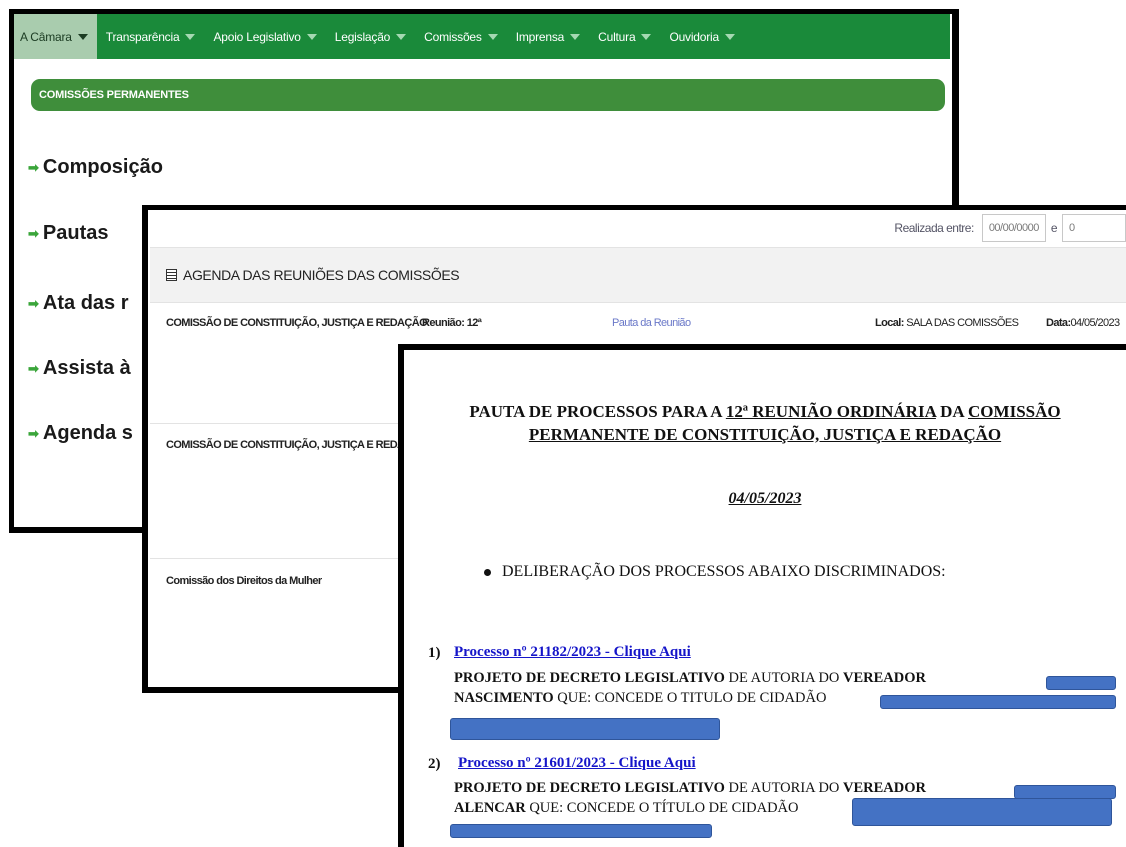 This screenshot has width=1126, height=847. What do you see at coordinates (830, 411) in the screenshot?
I see `title-meeting: 12ª REUNIÃO ORDINÁRIA` at bounding box center [830, 411].